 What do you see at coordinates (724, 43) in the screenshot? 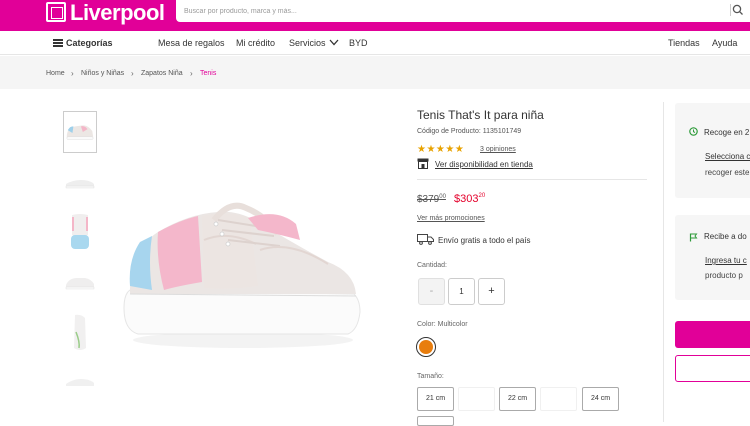
I see `nav-ayuda: Ayuda` at bounding box center [724, 43].